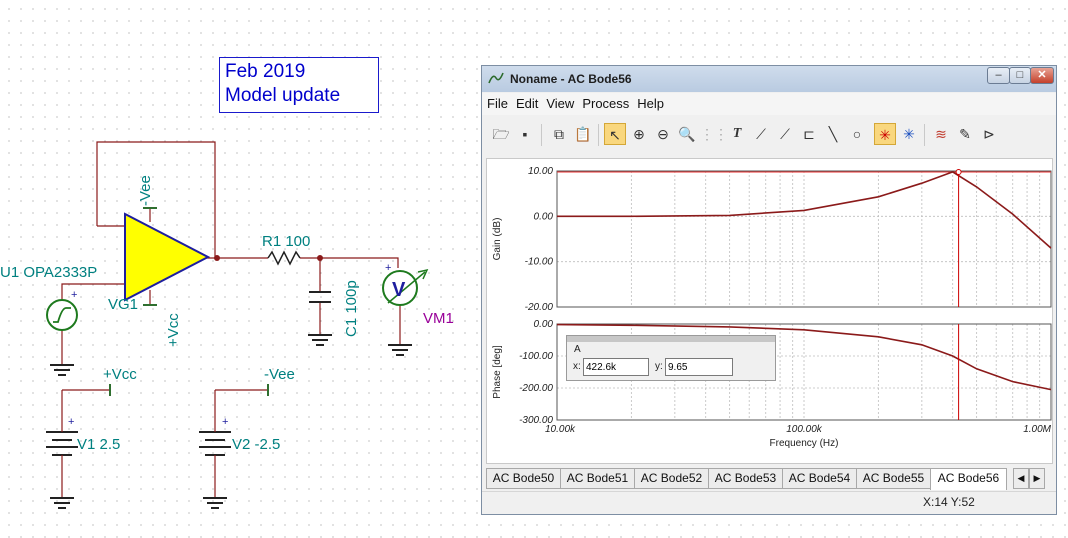 This screenshot has width=1068, height=538. What do you see at coordinates (583, 134) in the screenshot?
I see `paste-icon: 📋` at bounding box center [583, 134].